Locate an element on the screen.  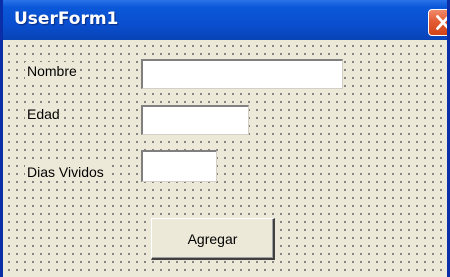
nombre-label: Nombre is located at coordinates (52, 71).